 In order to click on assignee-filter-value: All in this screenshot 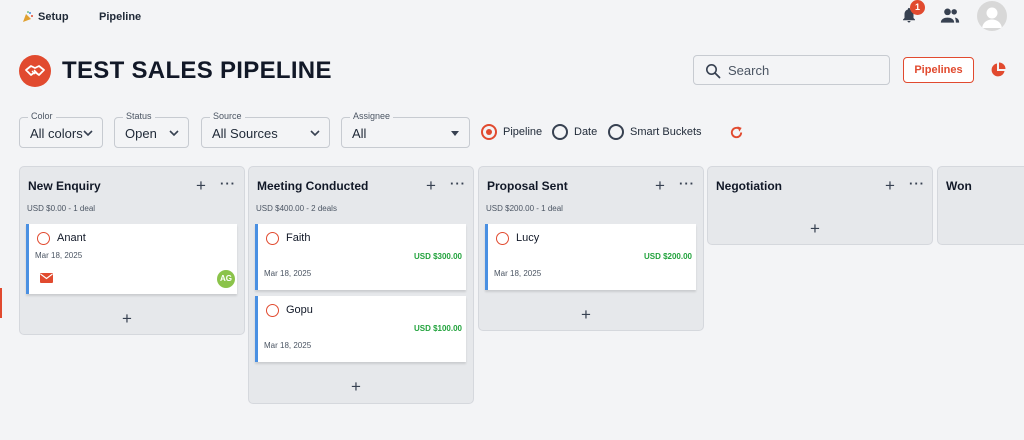, I will do `click(359, 133)`.